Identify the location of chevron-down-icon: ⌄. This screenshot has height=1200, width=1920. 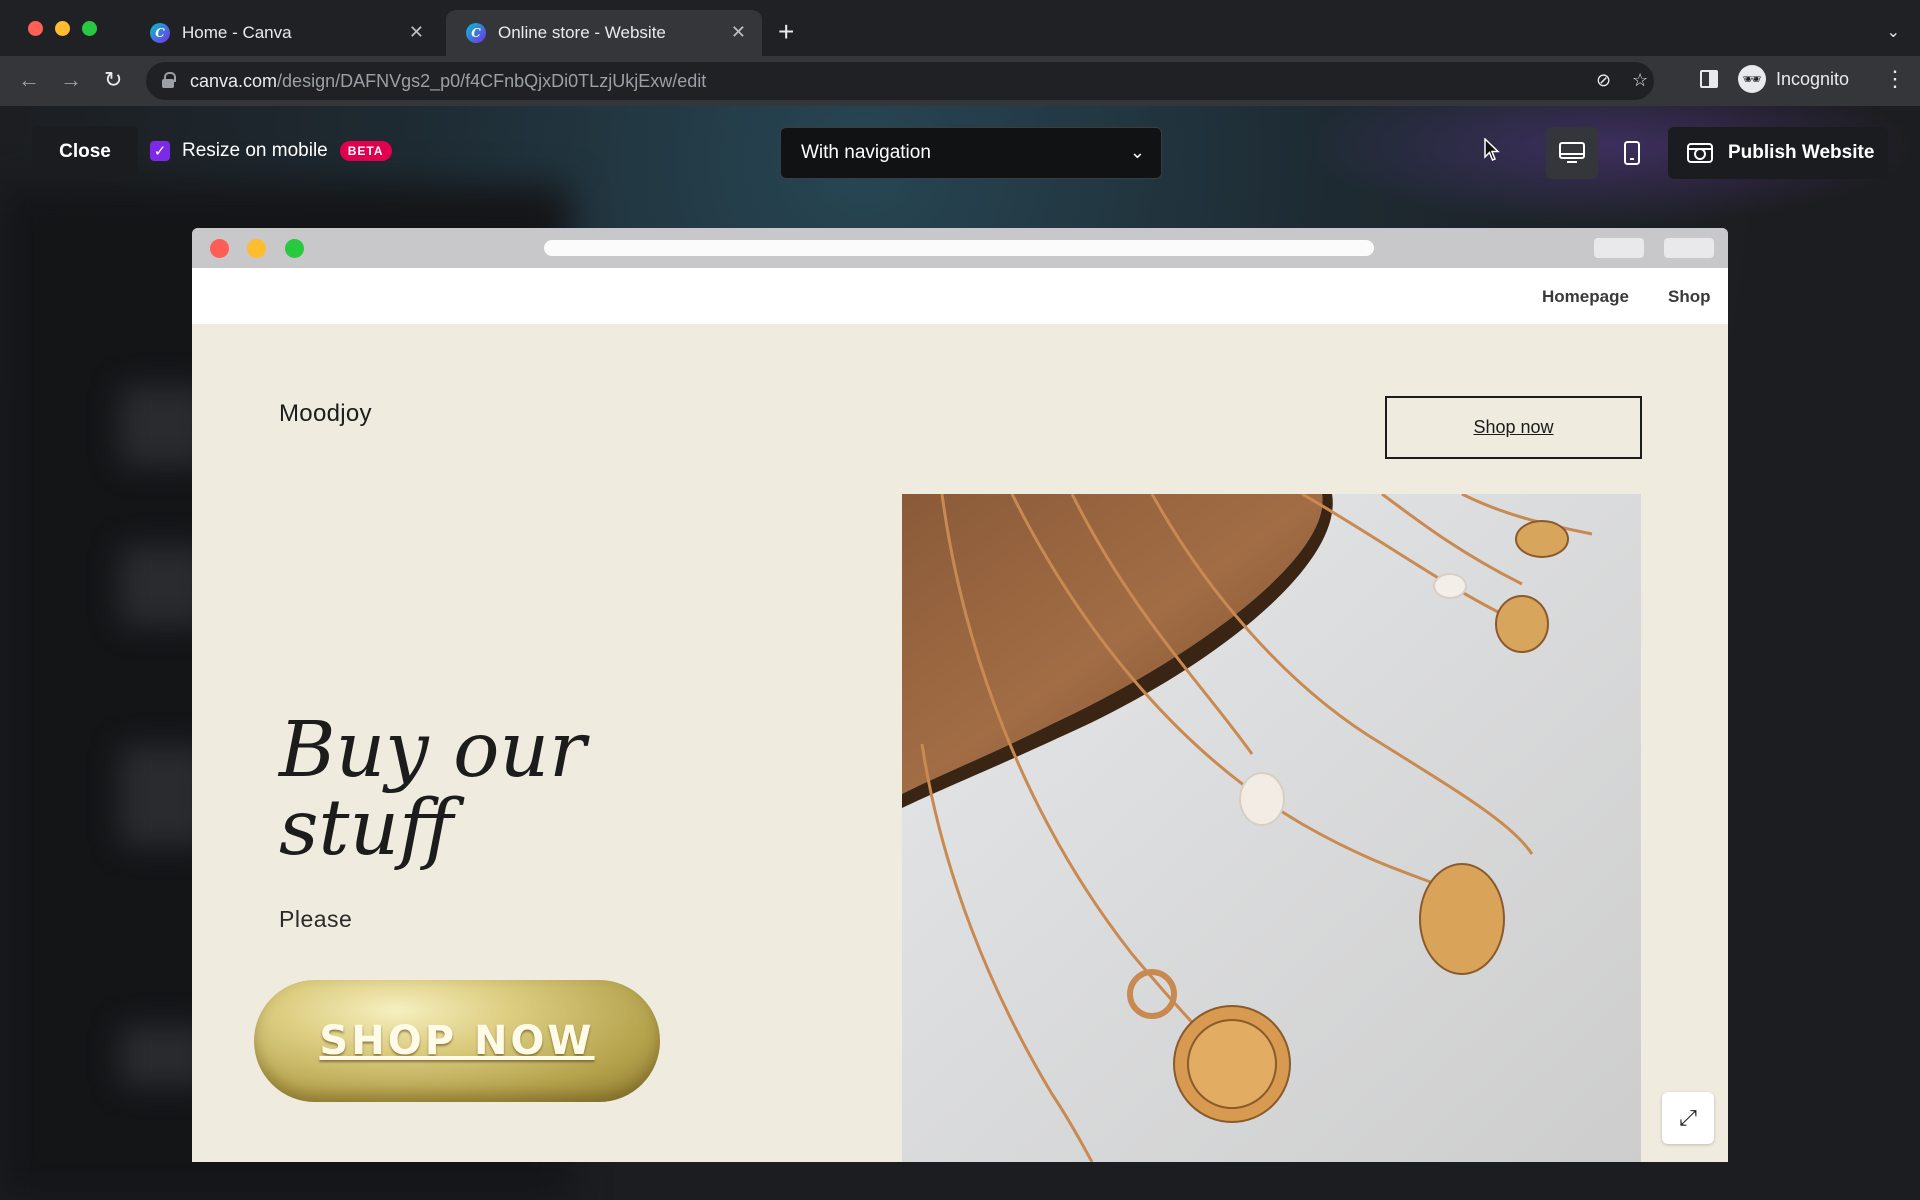
(1137, 152).